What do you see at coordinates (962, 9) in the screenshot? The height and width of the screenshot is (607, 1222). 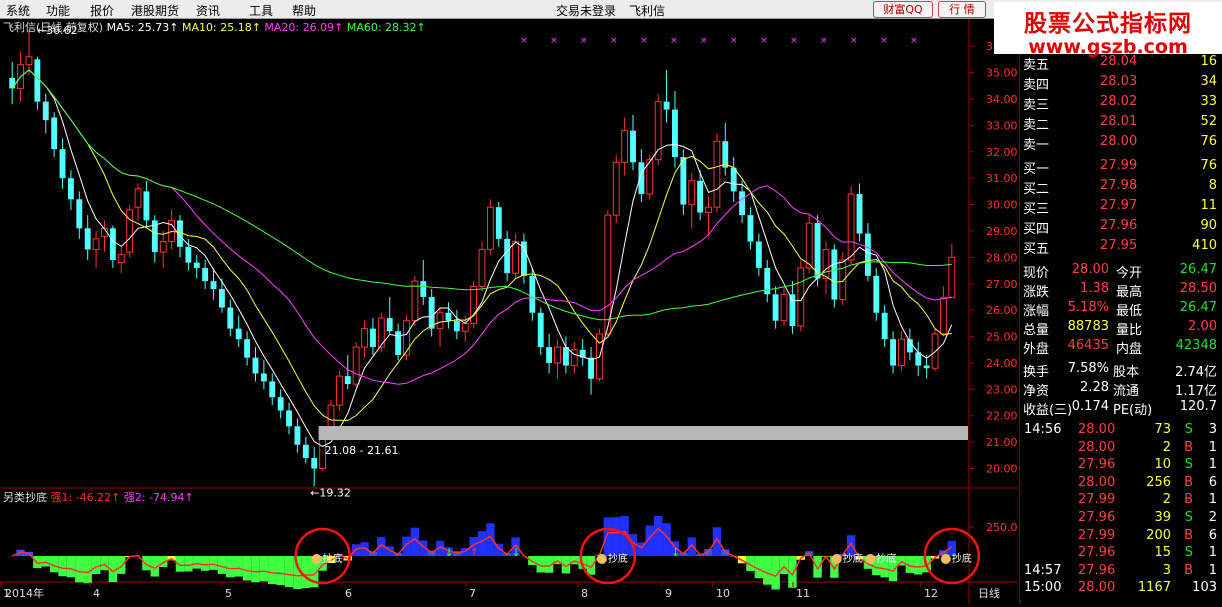 I see `market-button: 行 情` at bounding box center [962, 9].